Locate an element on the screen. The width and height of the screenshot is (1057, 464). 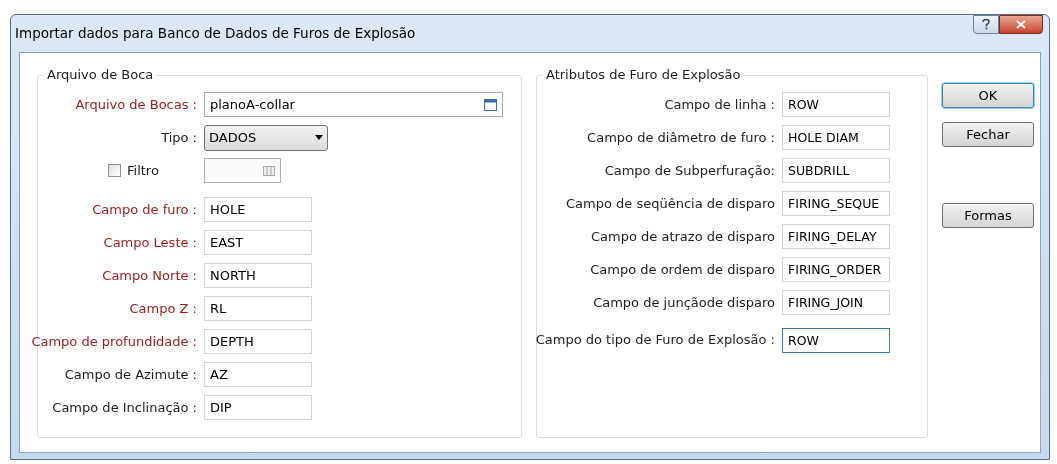
close-icon is located at coordinates (1021, 24).